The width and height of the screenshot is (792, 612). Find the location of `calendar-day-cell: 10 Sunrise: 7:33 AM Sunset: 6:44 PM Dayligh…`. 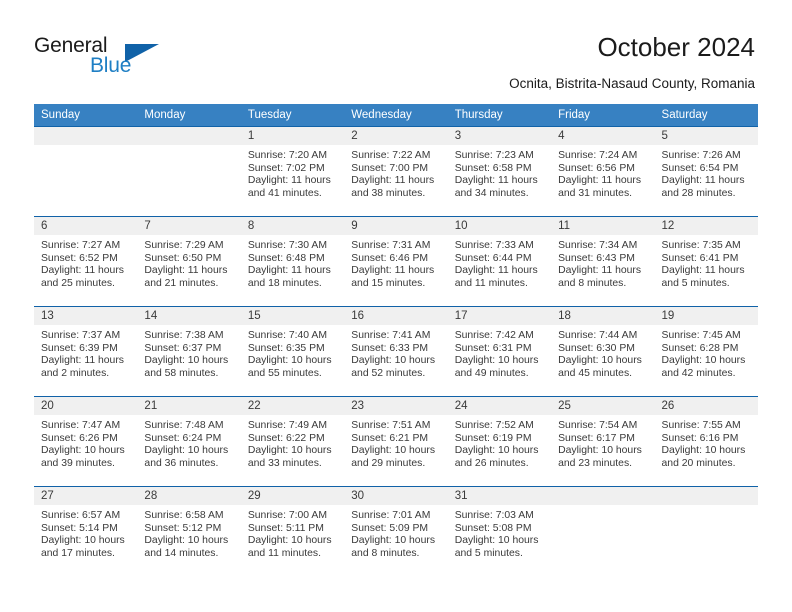

calendar-day-cell: 10 Sunrise: 7:33 AM Sunset: 6:44 PM Dayligh… is located at coordinates (499, 261).